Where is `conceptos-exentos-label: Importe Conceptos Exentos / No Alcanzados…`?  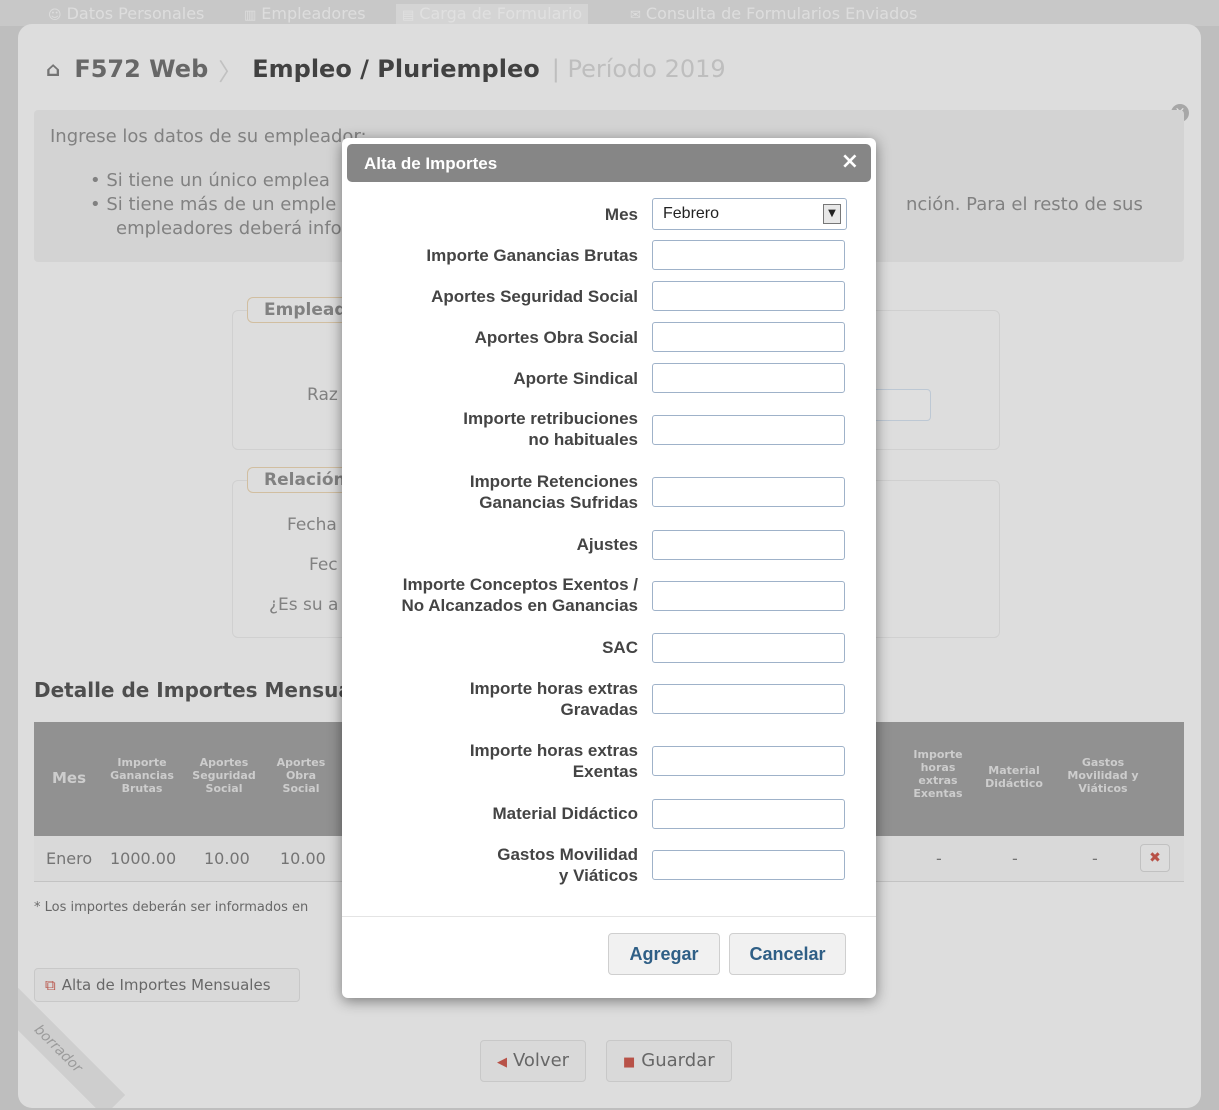 conceptos-exentos-label: Importe Conceptos Exentos / No Alcanzados… is located at coordinates (520, 595).